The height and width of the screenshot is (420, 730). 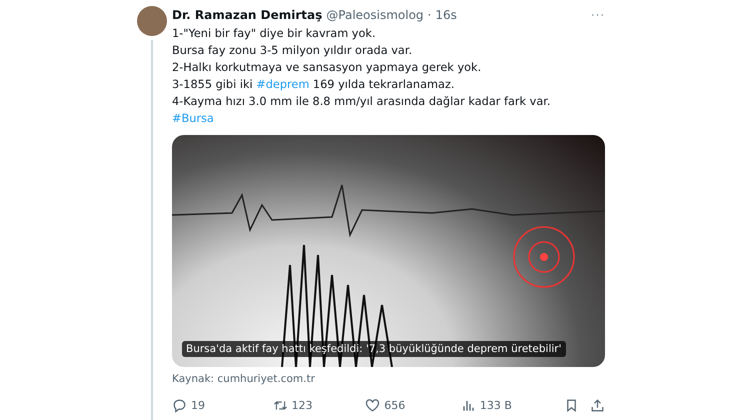 What do you see at coordinates (198, 405) in the screenshot?
I see `action-count: 19` at bounding box center [198, 405].